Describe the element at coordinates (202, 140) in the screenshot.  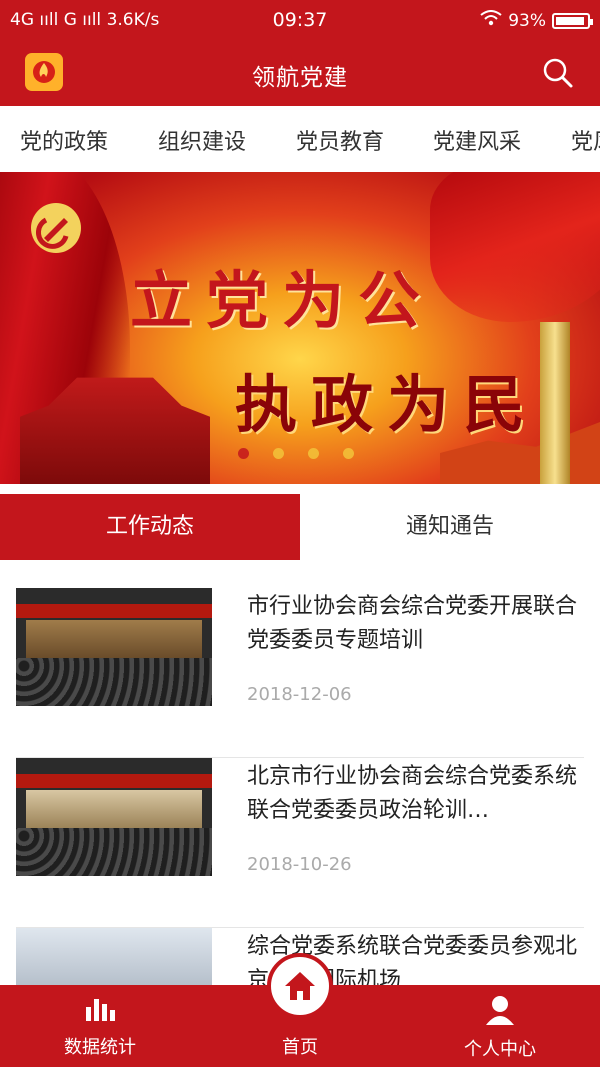
I see `tab-organization: 组织建设` at that location.